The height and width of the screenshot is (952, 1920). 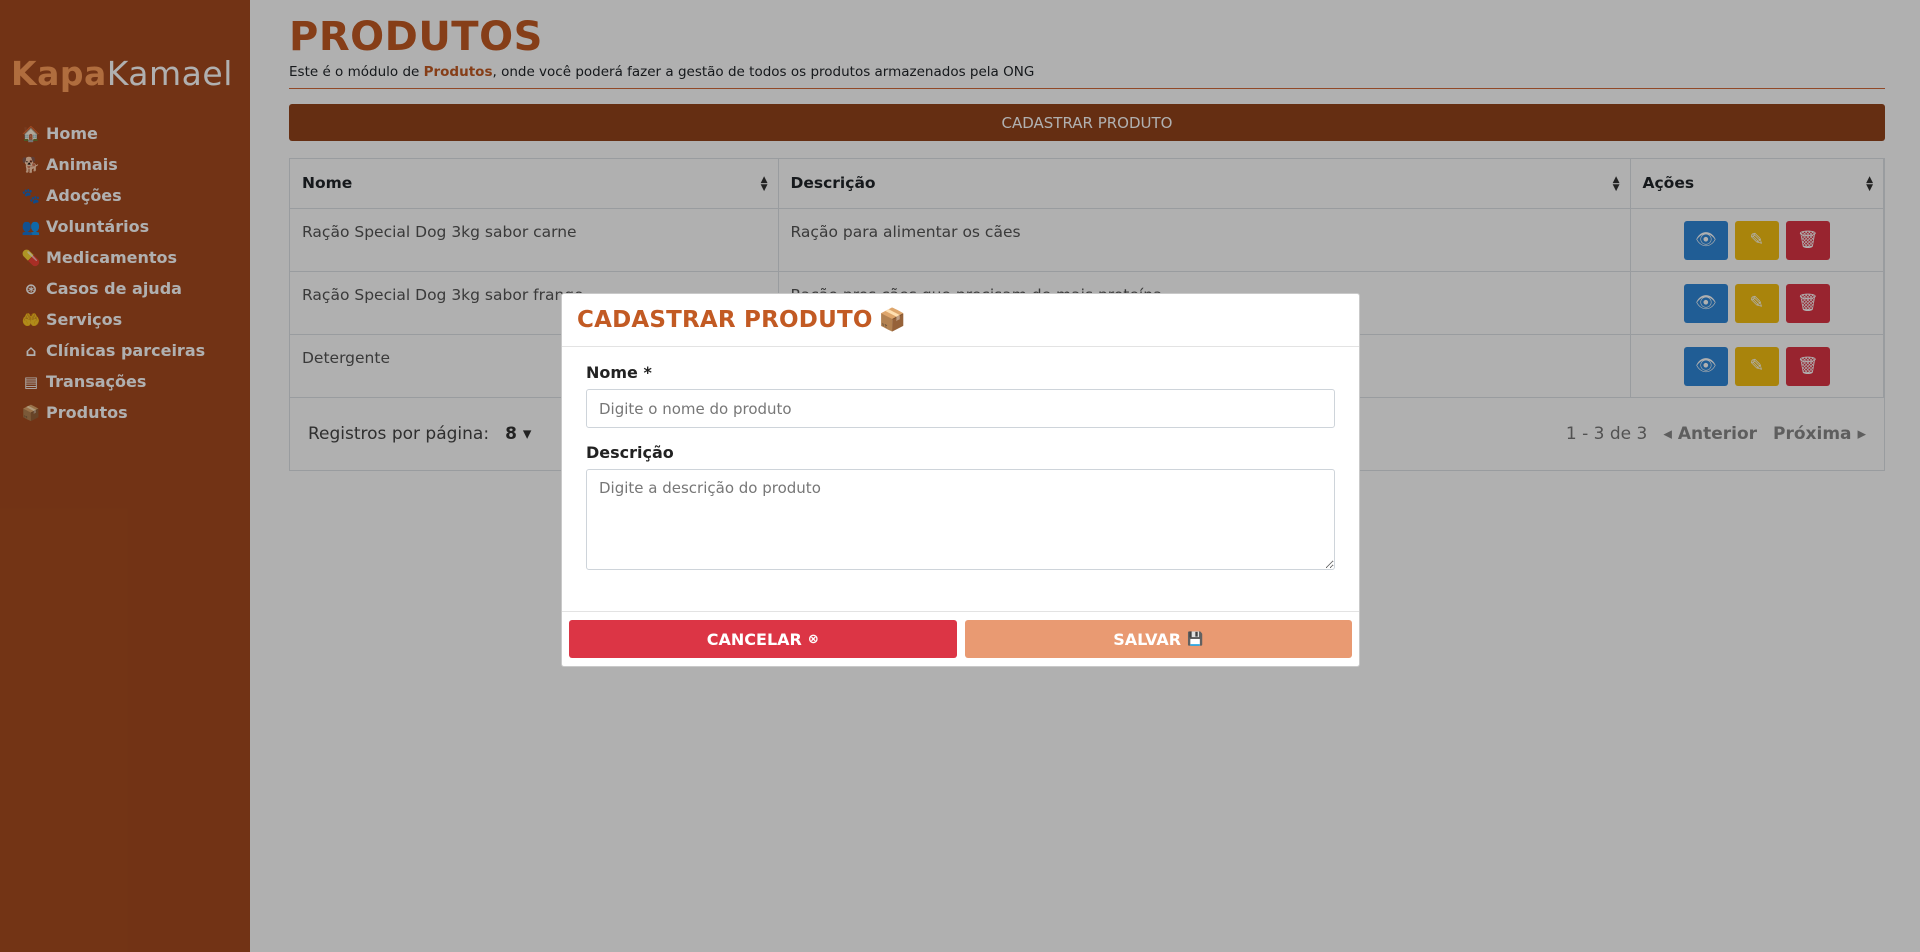 I want to click on cancel-label: CANCELAR, so click(x=754, y=639).